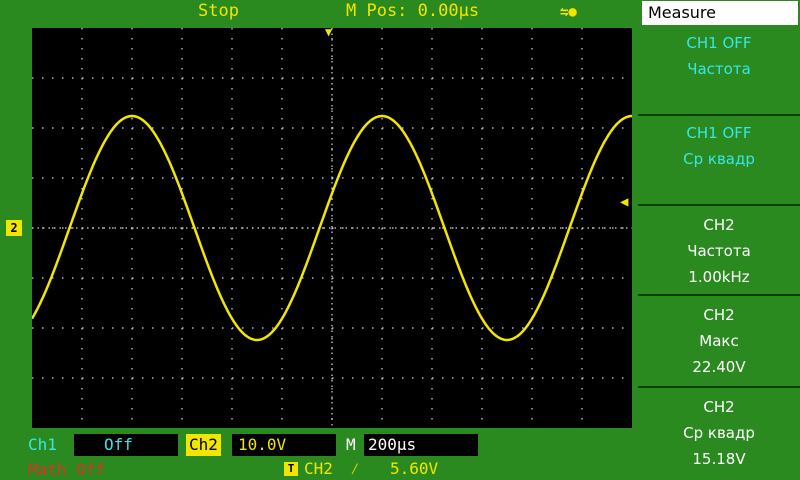 This screenshot has height=480, width=800. I want to click on slot-value: 1.00kHz, so click(719, 277).